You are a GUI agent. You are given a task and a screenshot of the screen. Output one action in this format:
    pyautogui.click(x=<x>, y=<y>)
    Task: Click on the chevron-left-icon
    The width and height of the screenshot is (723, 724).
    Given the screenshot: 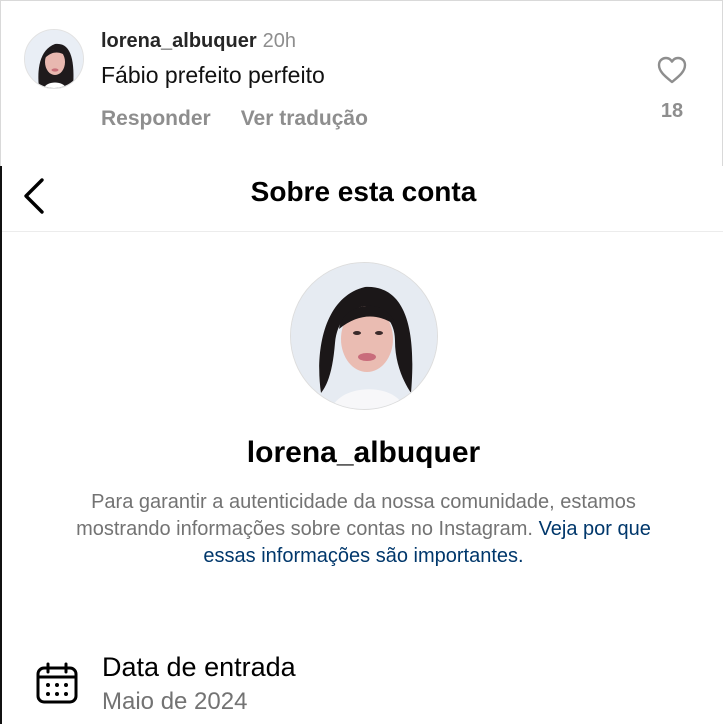 What is the action you would take?
    pyautogui.click(x=35, y=196)
    